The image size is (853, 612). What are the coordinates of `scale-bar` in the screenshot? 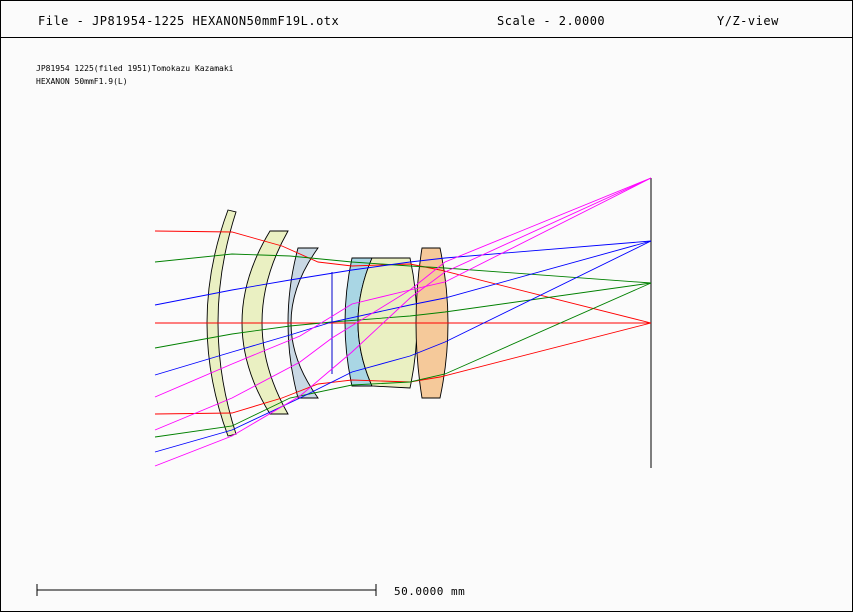 It's located at (206, 590).